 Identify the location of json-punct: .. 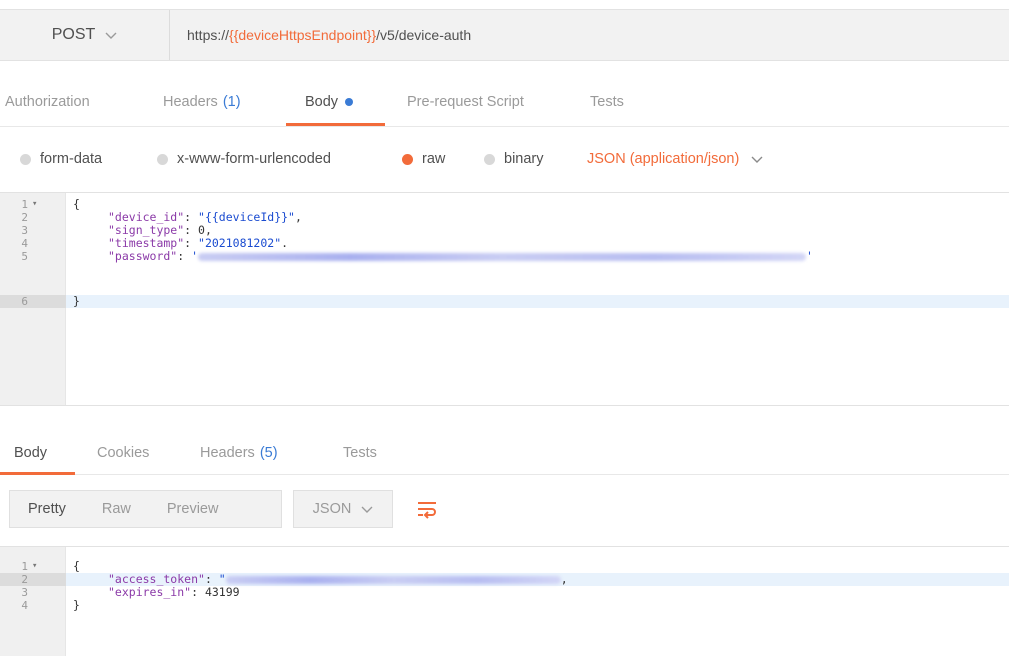
(285, 243).